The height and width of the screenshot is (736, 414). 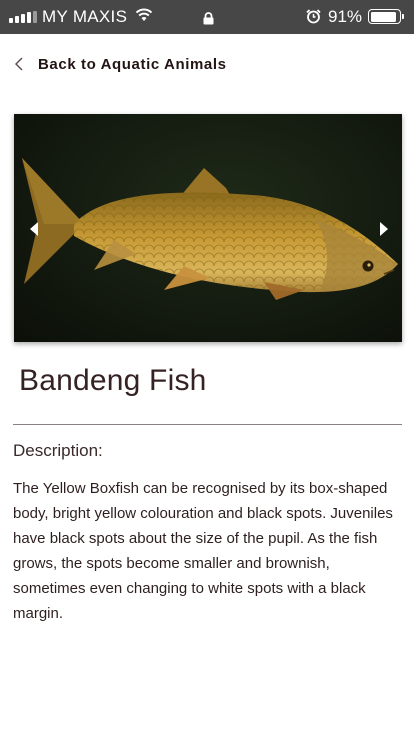 I want to click on battery-percent: 91%, so click(x=345, y=16).